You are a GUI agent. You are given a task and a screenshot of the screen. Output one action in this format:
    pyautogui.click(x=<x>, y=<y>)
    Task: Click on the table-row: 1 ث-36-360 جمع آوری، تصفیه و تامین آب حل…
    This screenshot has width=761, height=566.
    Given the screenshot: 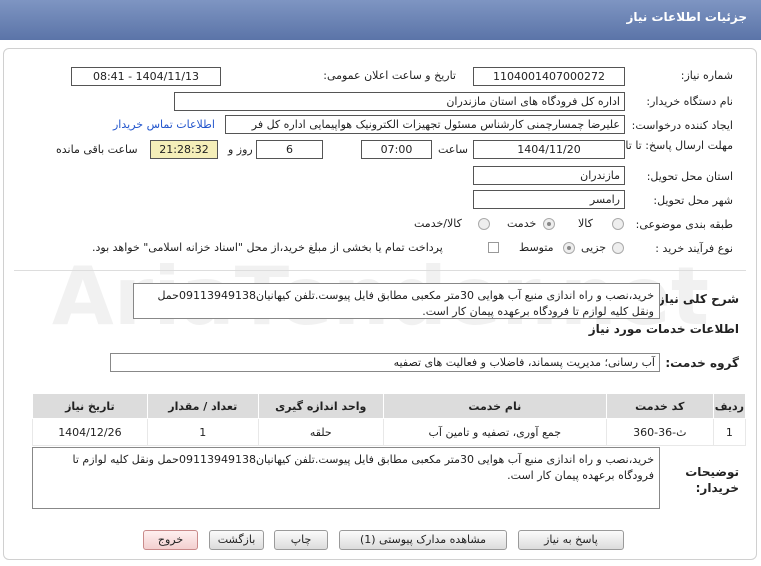 What is the action you would take?
    pyautogui.click(x=389, y=432)
    